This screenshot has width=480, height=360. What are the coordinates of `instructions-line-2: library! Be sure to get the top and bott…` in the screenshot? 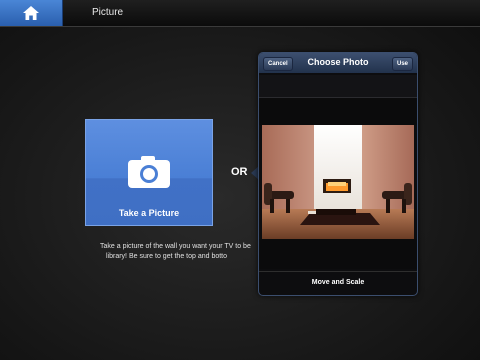 It's located at (167, 256).